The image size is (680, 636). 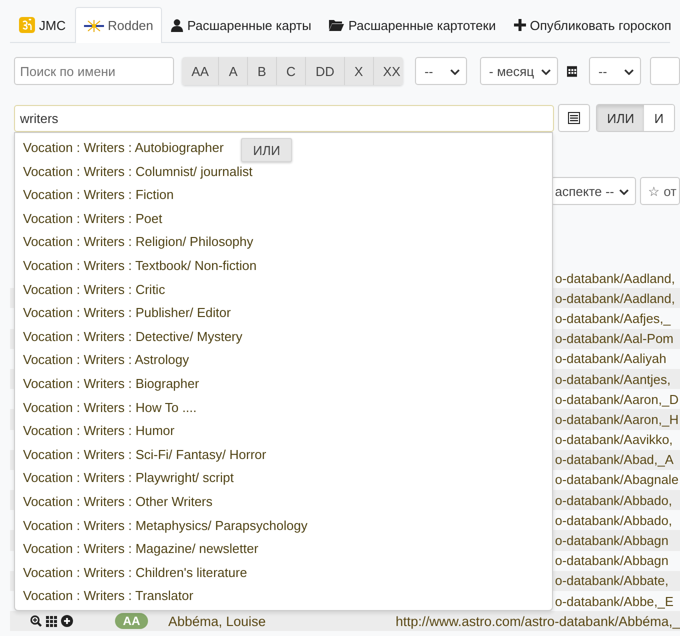 I want to click on url-text: o-databank/Aafjes,_, so click(x=613, y=318).